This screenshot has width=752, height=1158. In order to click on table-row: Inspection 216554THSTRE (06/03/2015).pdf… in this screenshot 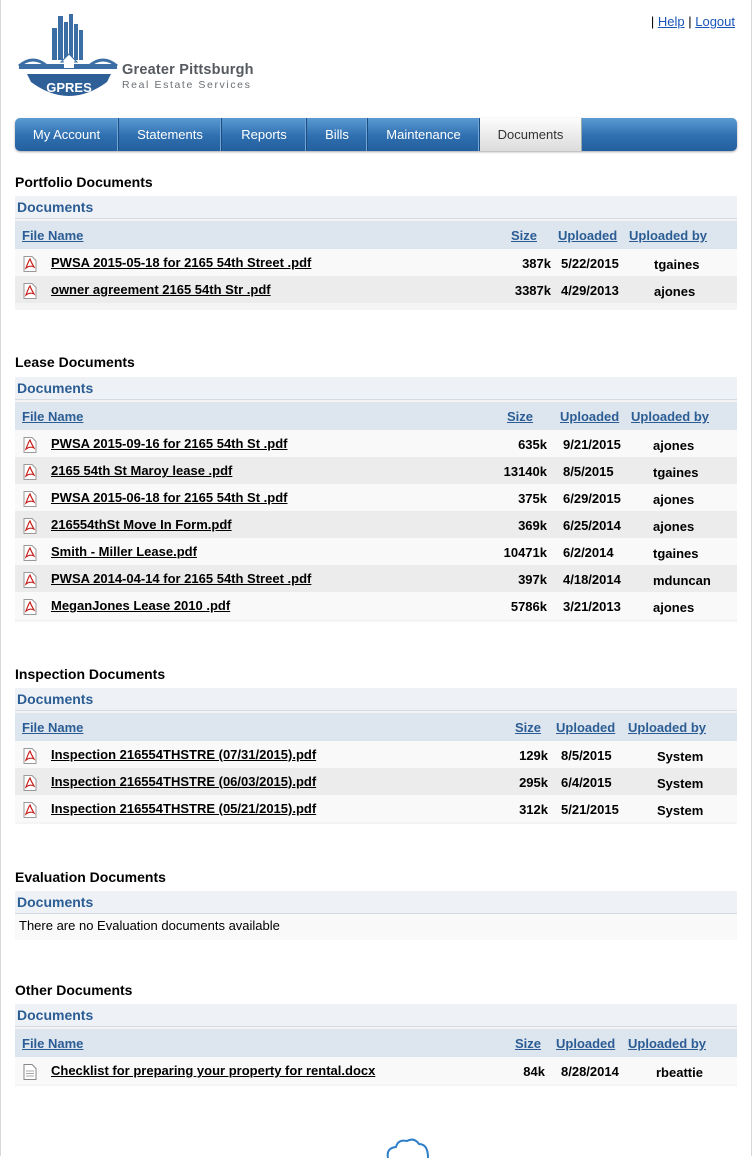, I will do `click(376, 781)`.